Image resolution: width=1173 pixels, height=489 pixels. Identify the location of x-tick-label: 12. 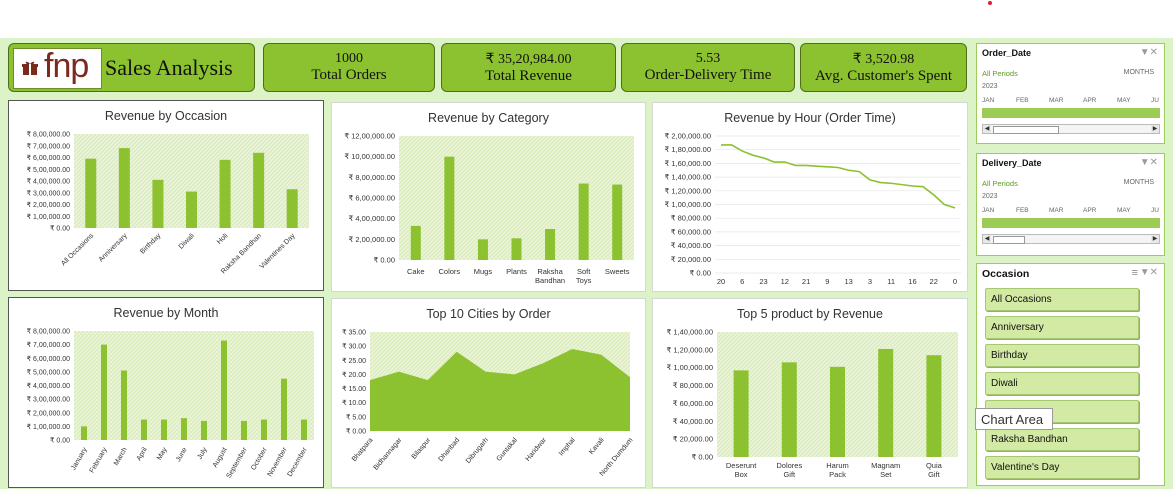
(785, 281).